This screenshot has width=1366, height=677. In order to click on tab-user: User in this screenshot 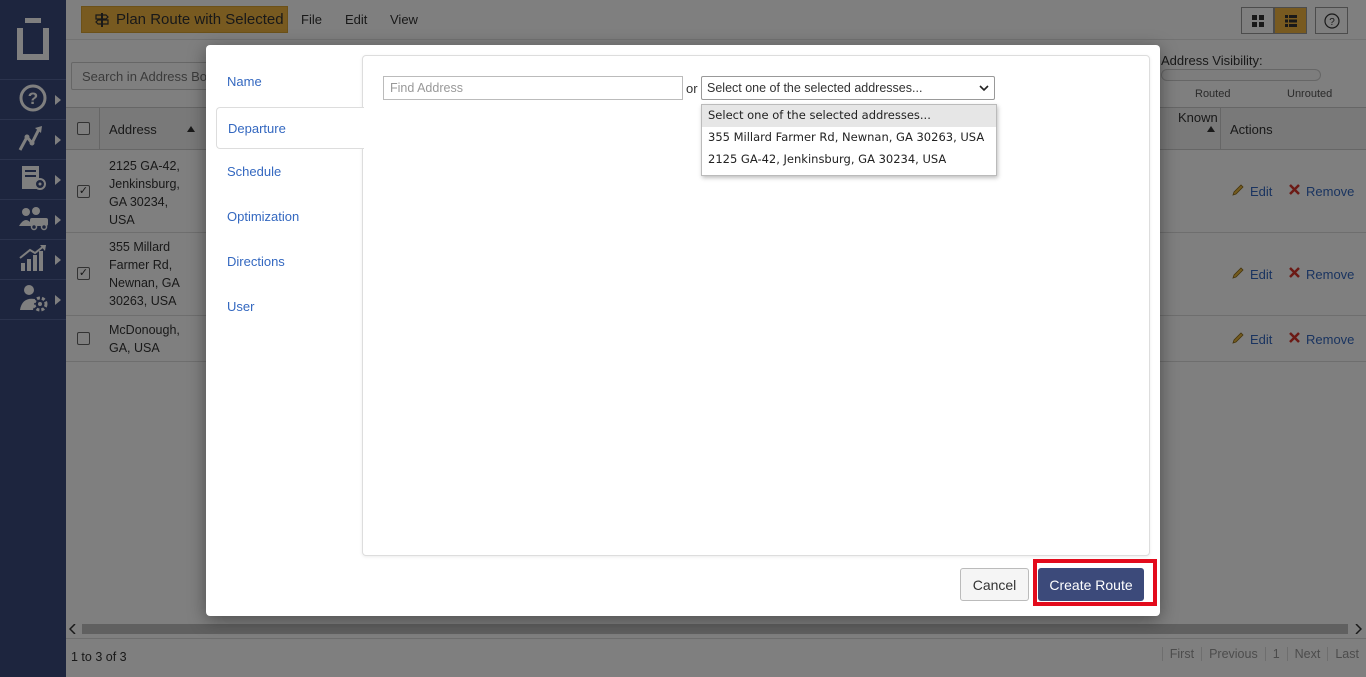, I will do `click(290, 306)`.